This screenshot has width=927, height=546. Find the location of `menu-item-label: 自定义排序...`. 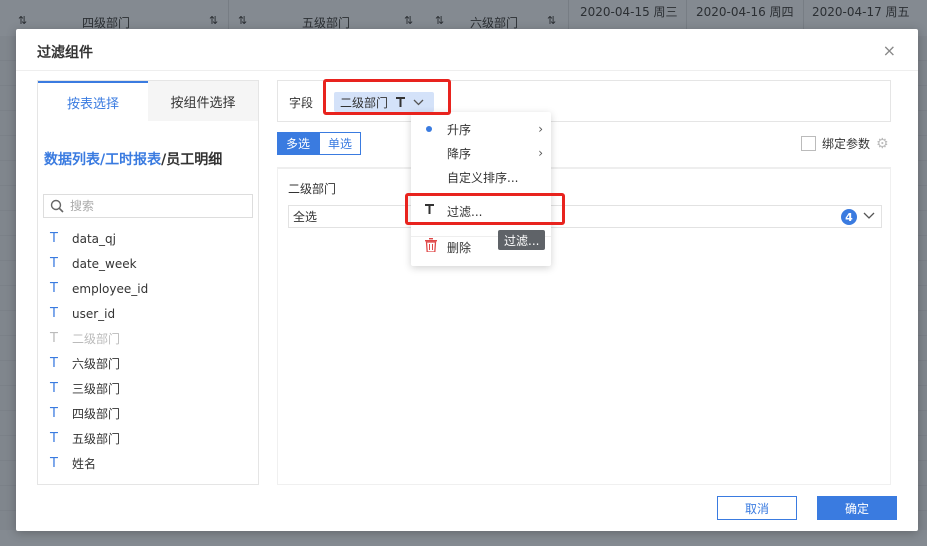

menu-item-label: 自定义排序... is located at coordinates (483, 177).